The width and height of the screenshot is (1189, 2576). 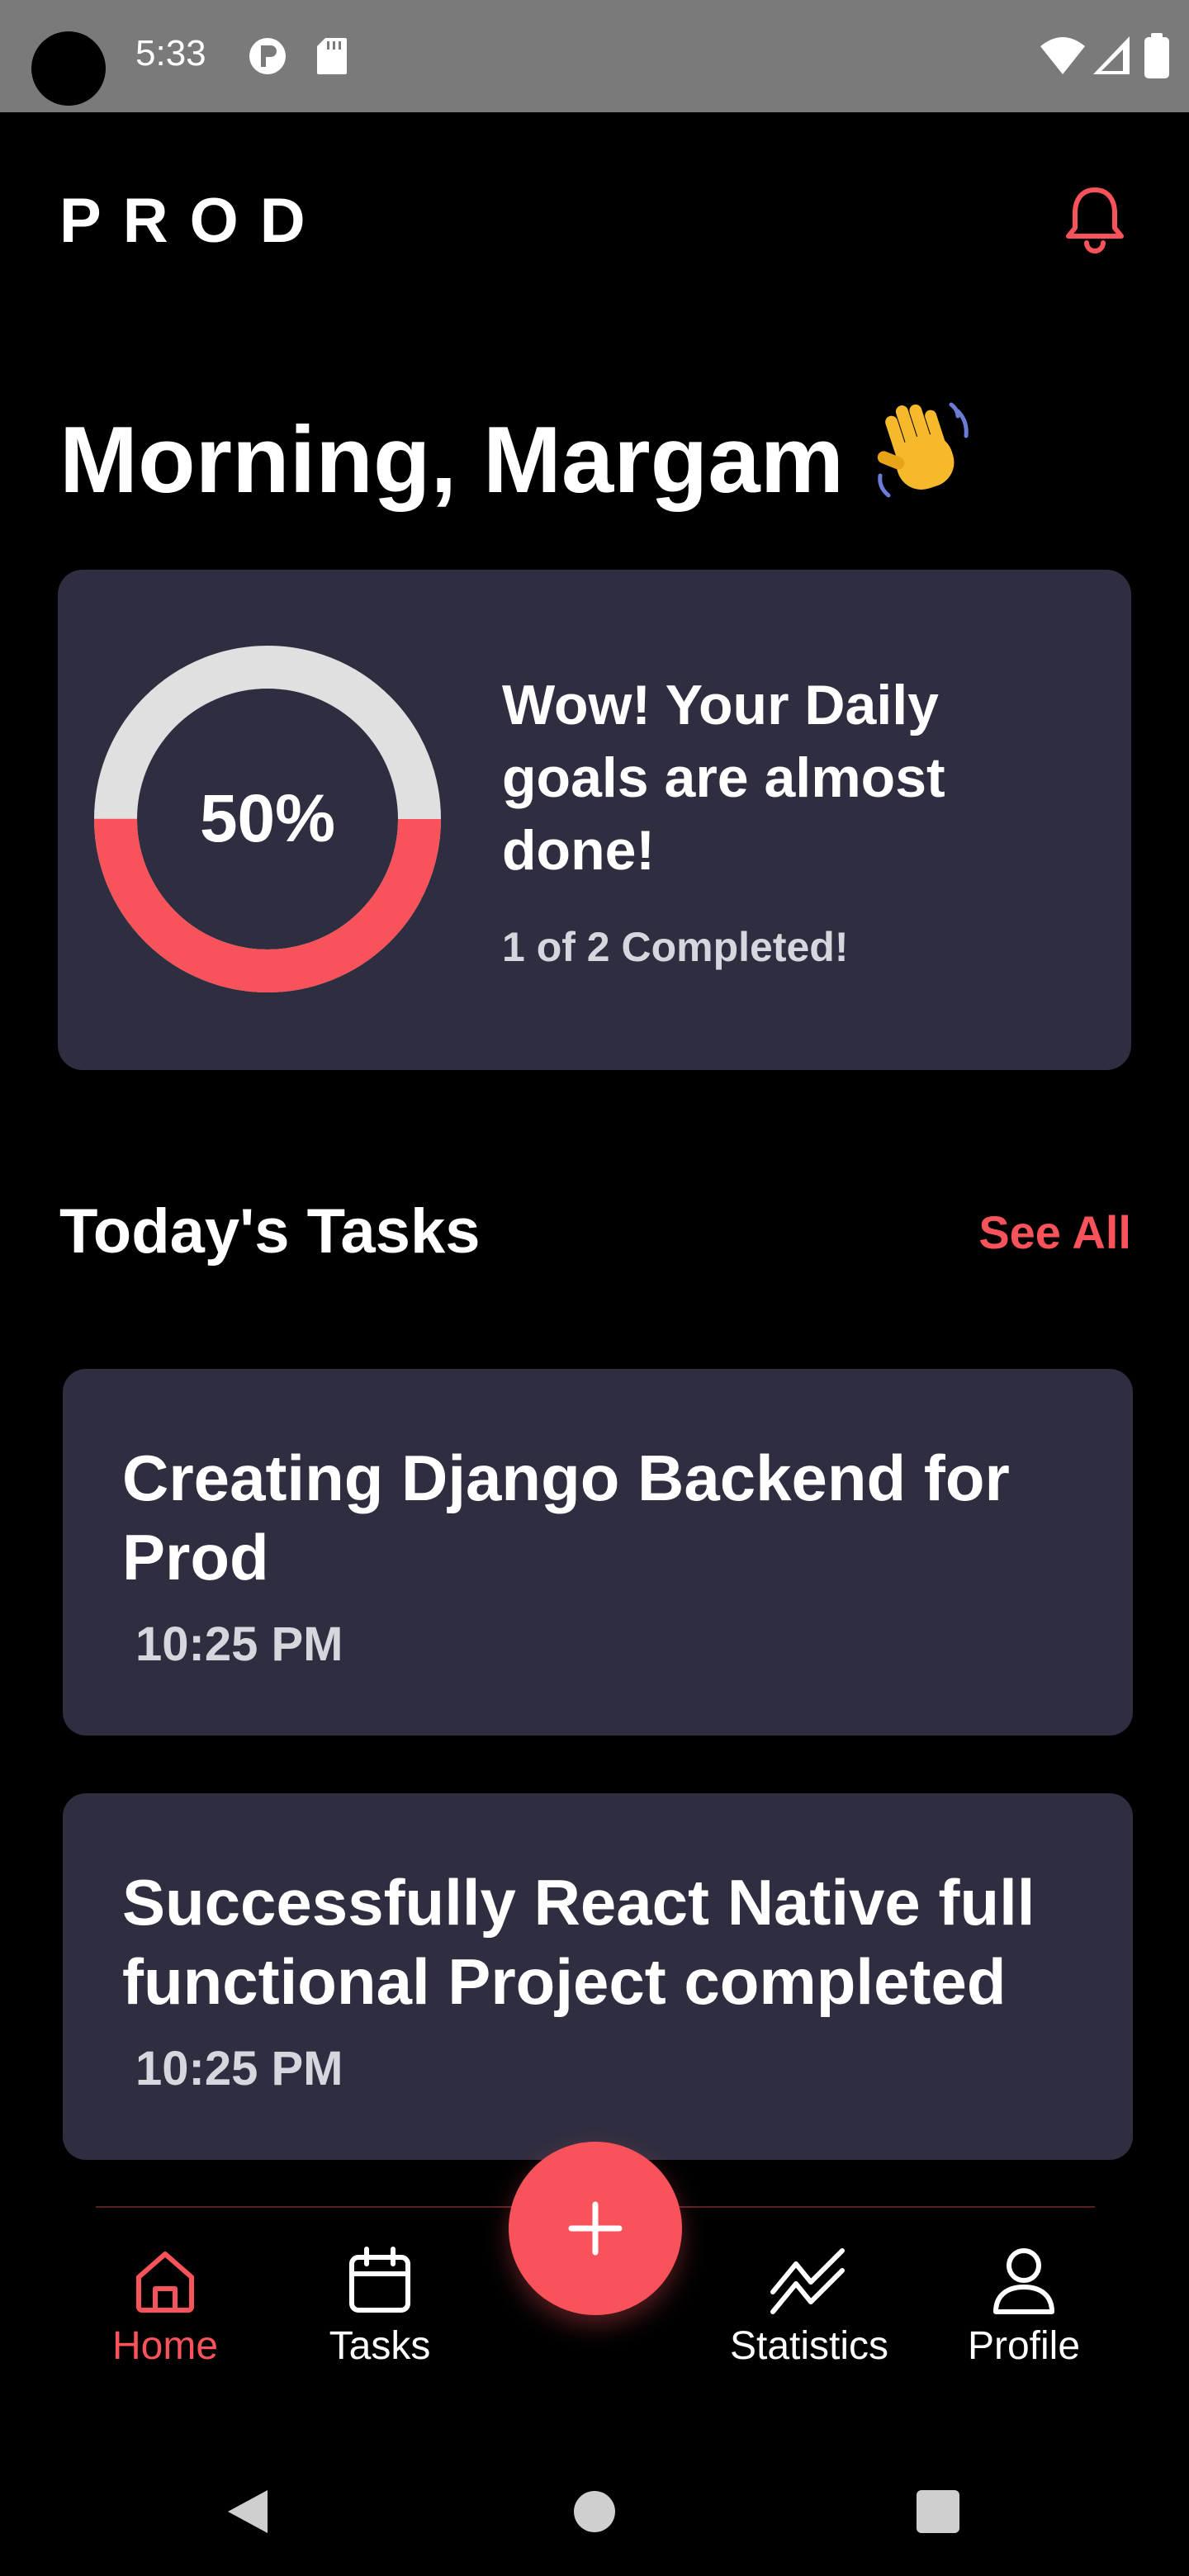 What do you see at coordinates (723, 778) in the screenshot?
I see `goal-title: Wow! Your Daily goals are almost done!` at bounding box center [723, 778].